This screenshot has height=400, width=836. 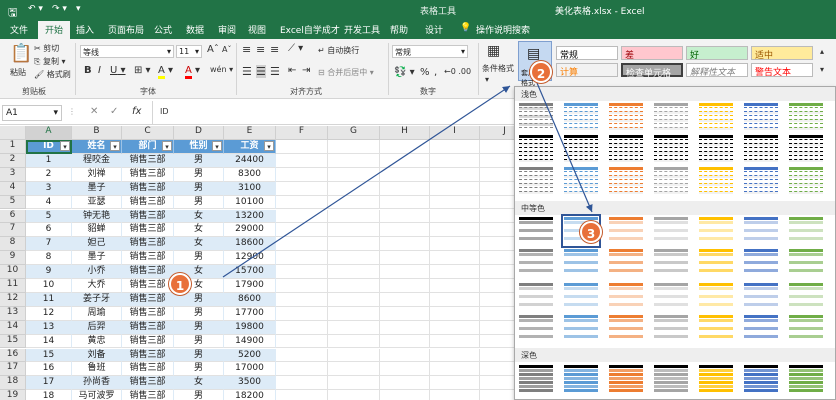 What do you see at coordinates (434, 29) in the screenshot?
I see `tab-design: 设计` at bounding box center [434, 29].